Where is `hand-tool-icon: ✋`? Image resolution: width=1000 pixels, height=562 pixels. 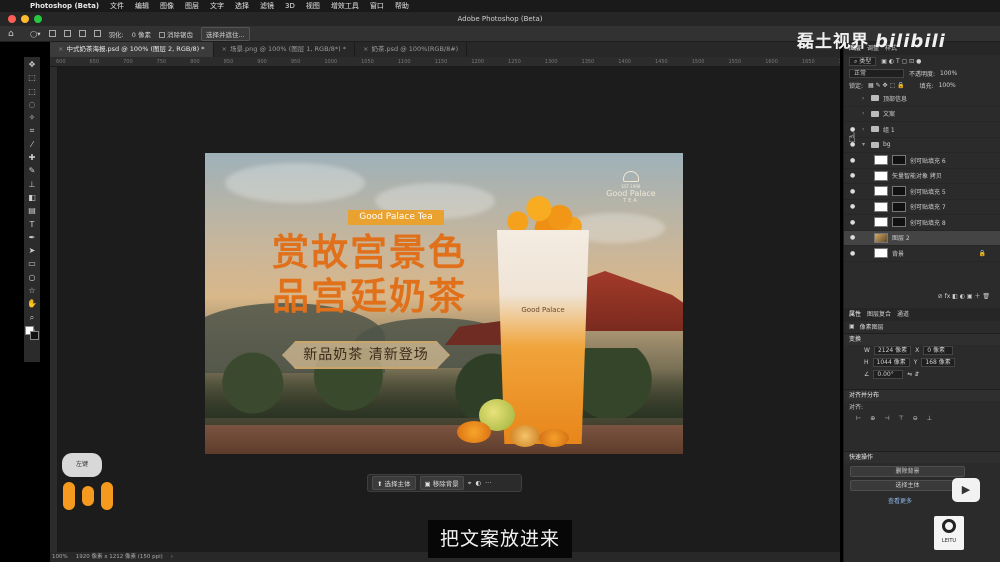 hand-tool-icon: ✋ is located at coordinates (32, 303).